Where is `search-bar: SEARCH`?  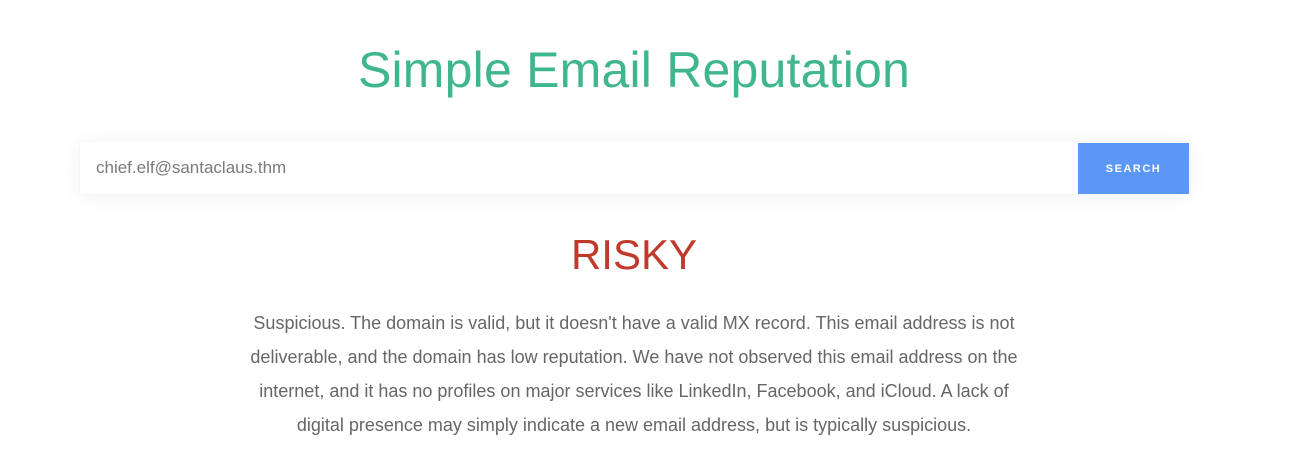 search-bar: SEARCH is located at coordinates (634, 168).